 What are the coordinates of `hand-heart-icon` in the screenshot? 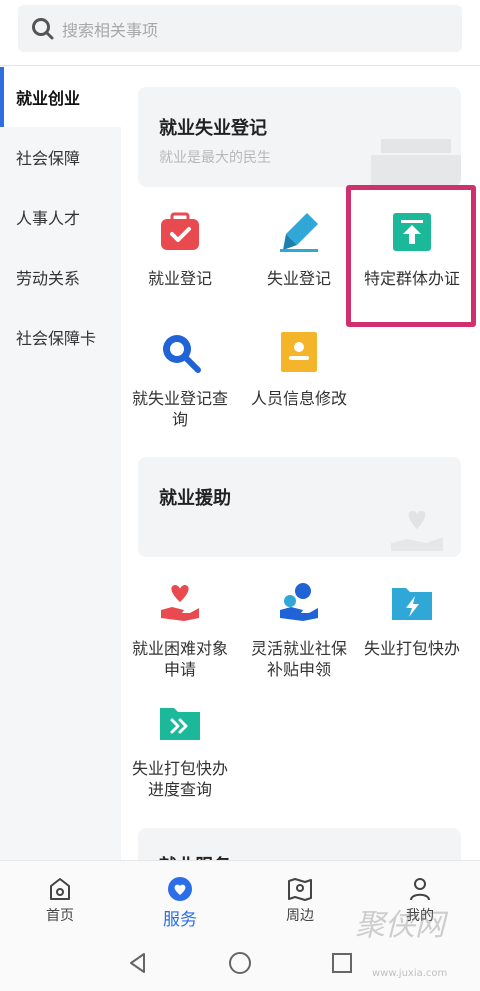 It's located at (180, 603).